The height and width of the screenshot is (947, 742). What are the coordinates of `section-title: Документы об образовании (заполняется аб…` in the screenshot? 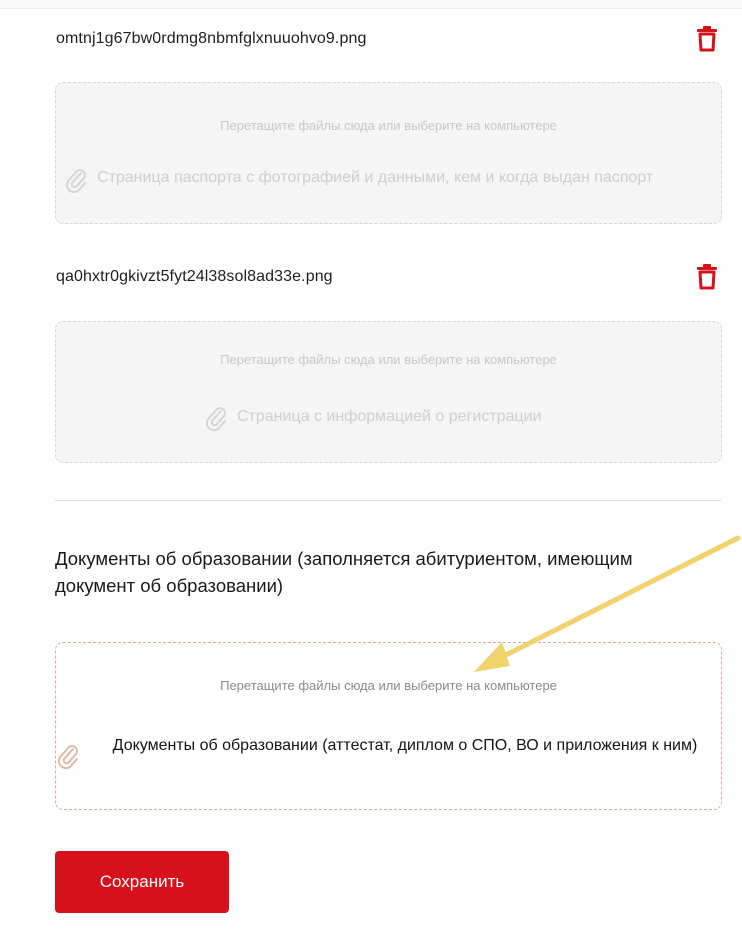 It's located at (344, 572).